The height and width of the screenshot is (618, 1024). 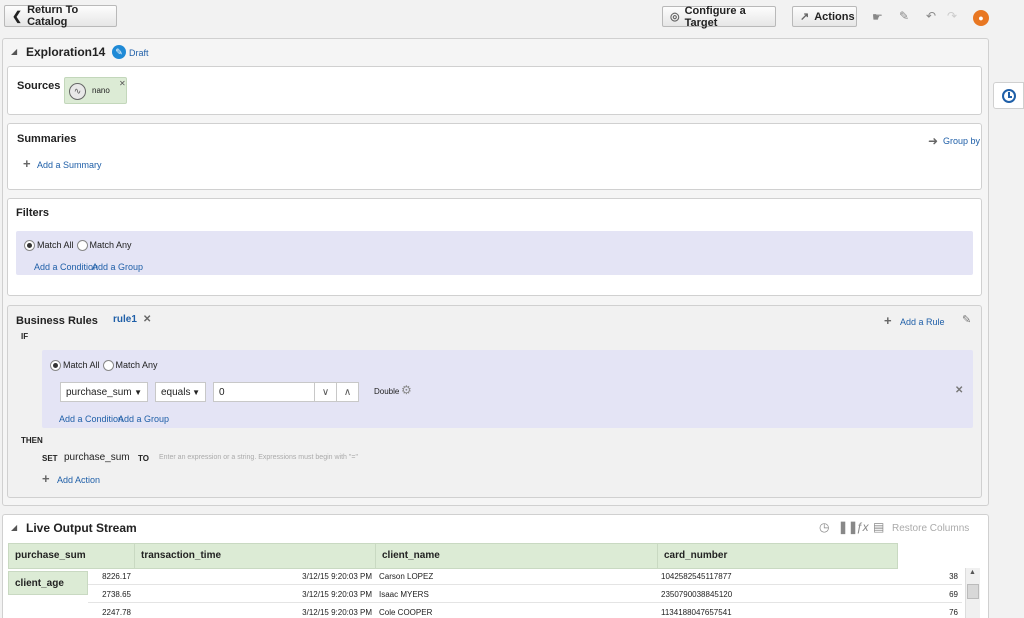 I want to click on configure-target-label: Configure a Target, so click(x=715, y=16).